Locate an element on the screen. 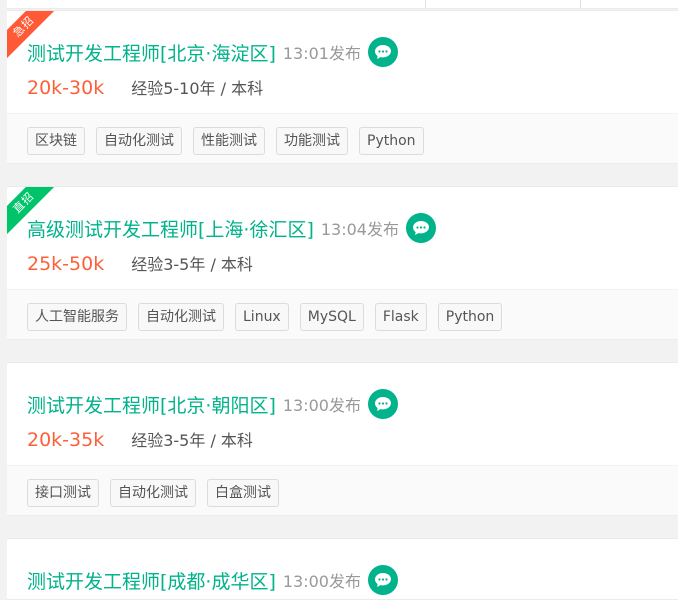  salary: 20k-30k is located at coordinates (66, 88).